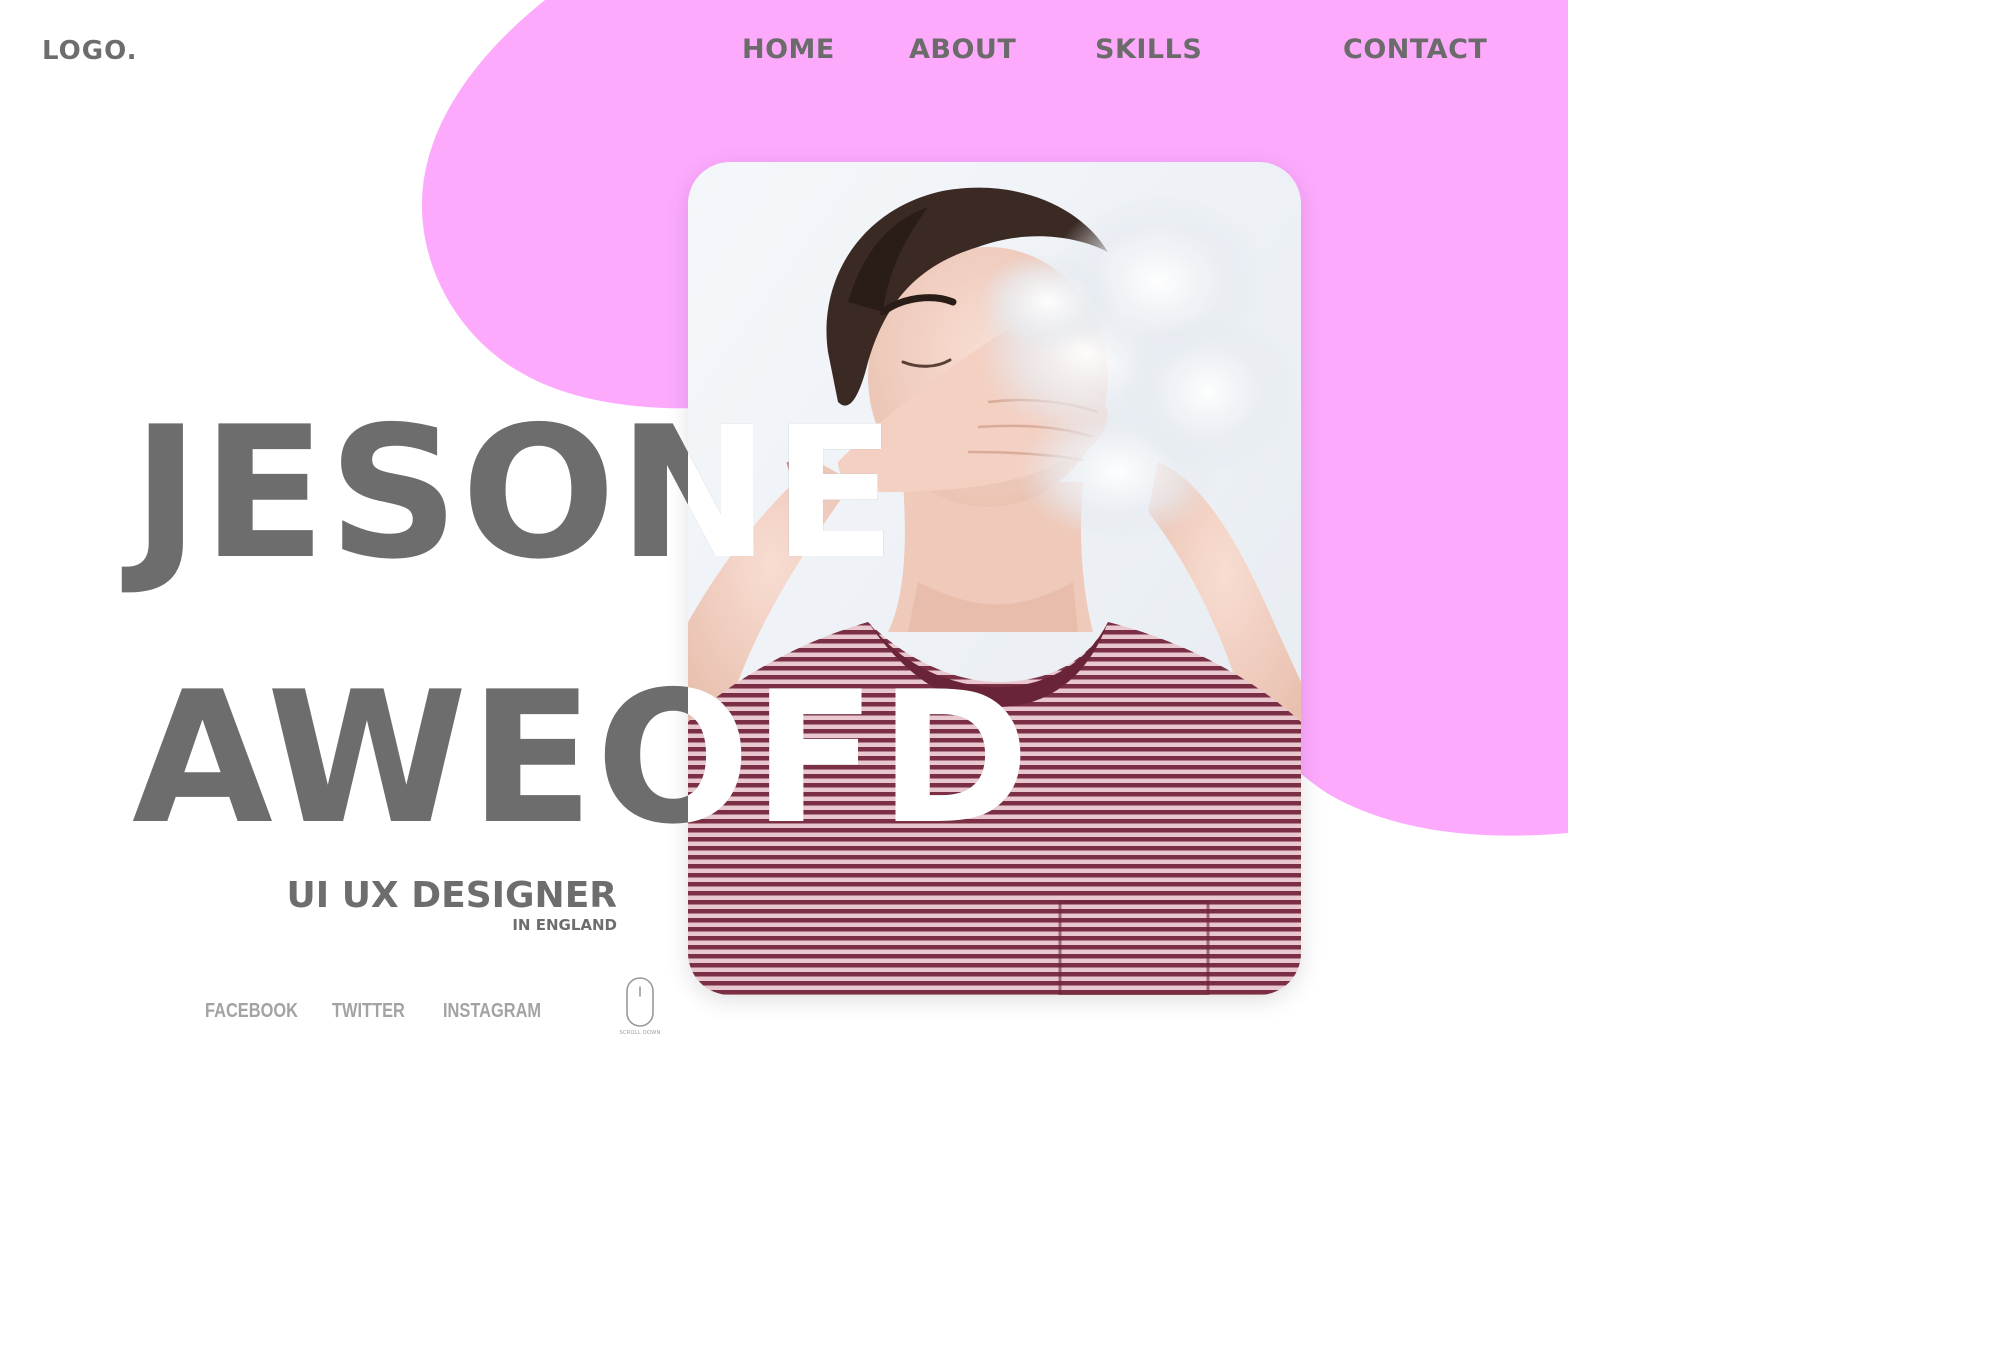  Describe the element at coordinates (788, 49) in the screenshot. I see `nav-home: HOME` at that location.